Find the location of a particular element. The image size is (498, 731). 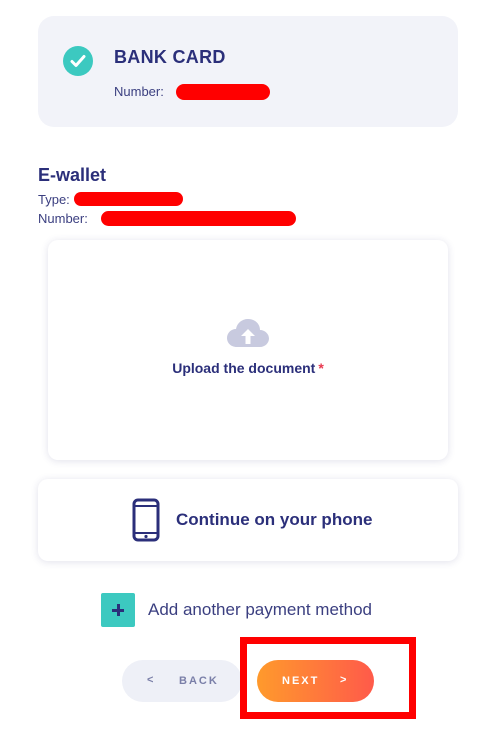

bank-card-panel: BANK CARD Number: is located at coordinates (248, 71).